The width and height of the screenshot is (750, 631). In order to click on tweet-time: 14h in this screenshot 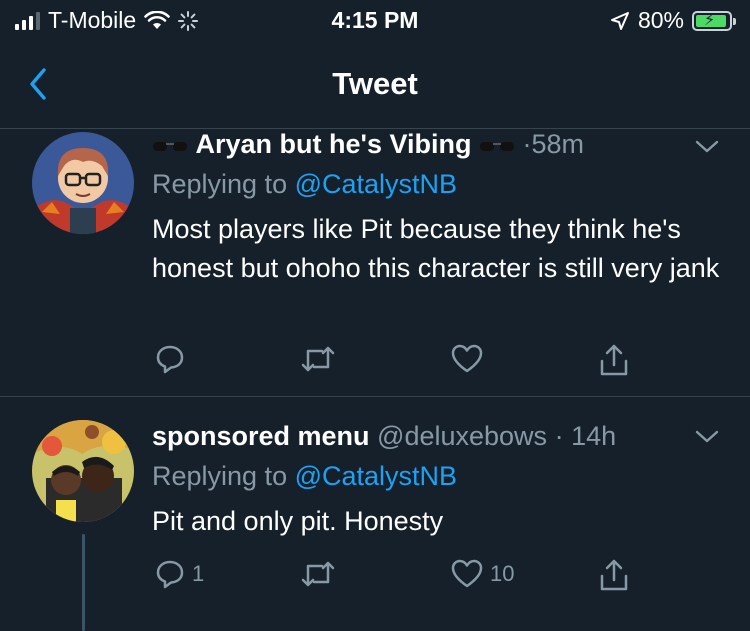, I will do `click(594, 436)`.